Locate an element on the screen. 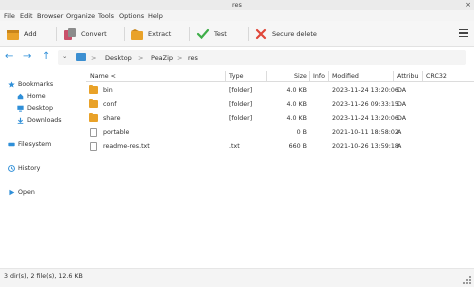 This screenshot has width=474, height=287. sidebar-filesystem-label: Filesystem is located at coordinates (35, 144).